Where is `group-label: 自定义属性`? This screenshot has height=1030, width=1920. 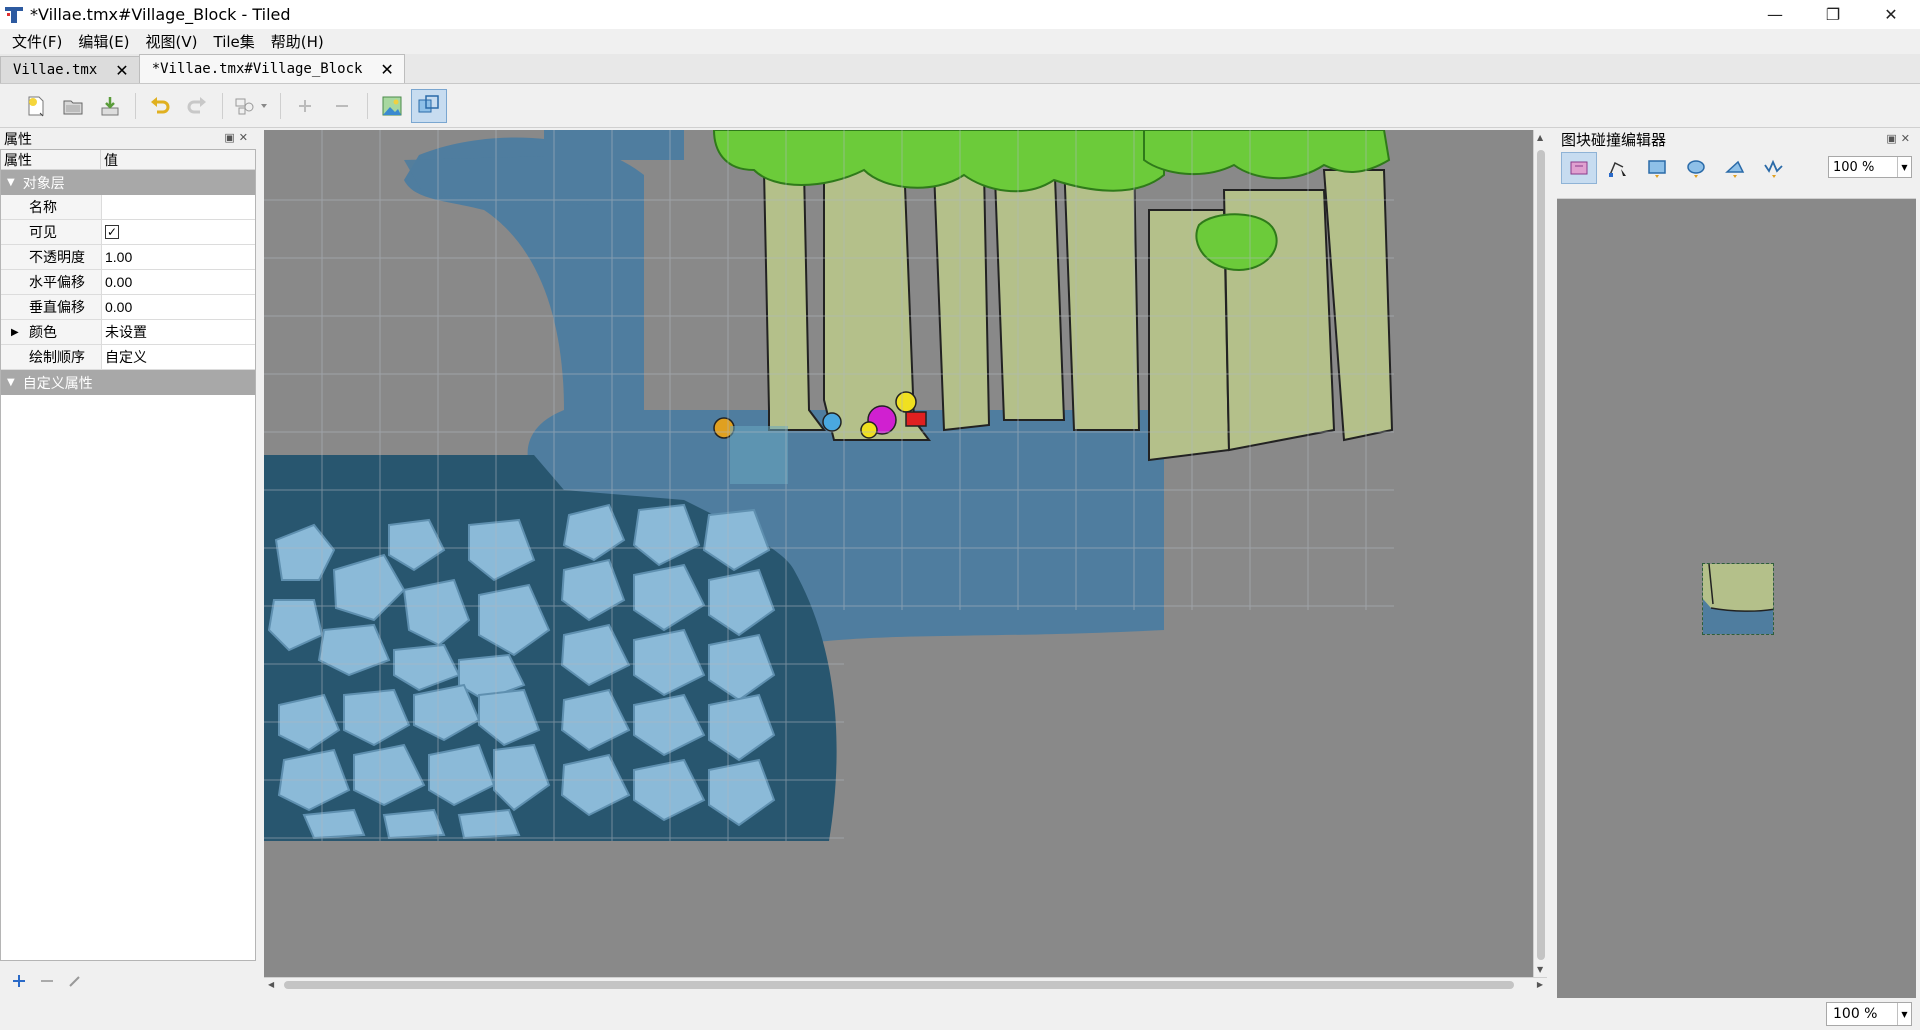 group-label: 自定义属性 is located at coordinates (57, 383).